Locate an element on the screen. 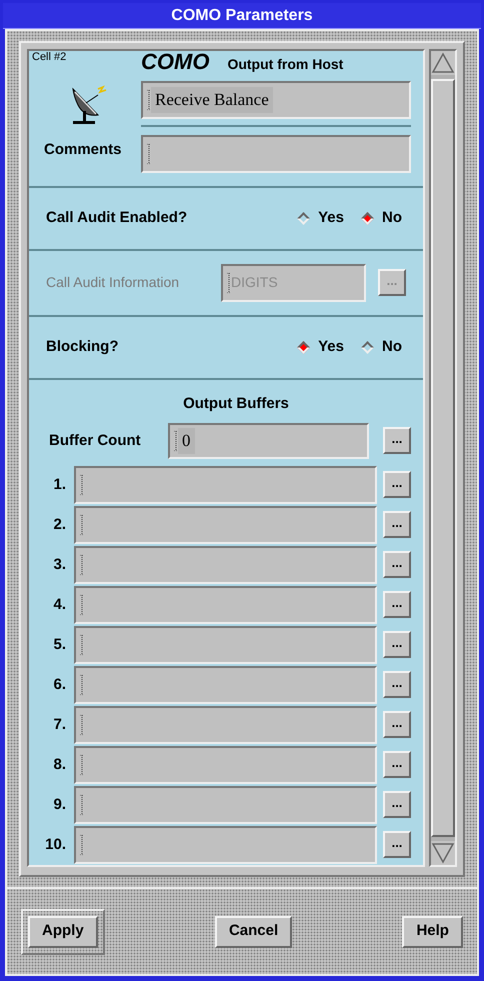 The width and height of the screenshot is (484, 981). scroll-down-icon is located at coordinates (443, 853).